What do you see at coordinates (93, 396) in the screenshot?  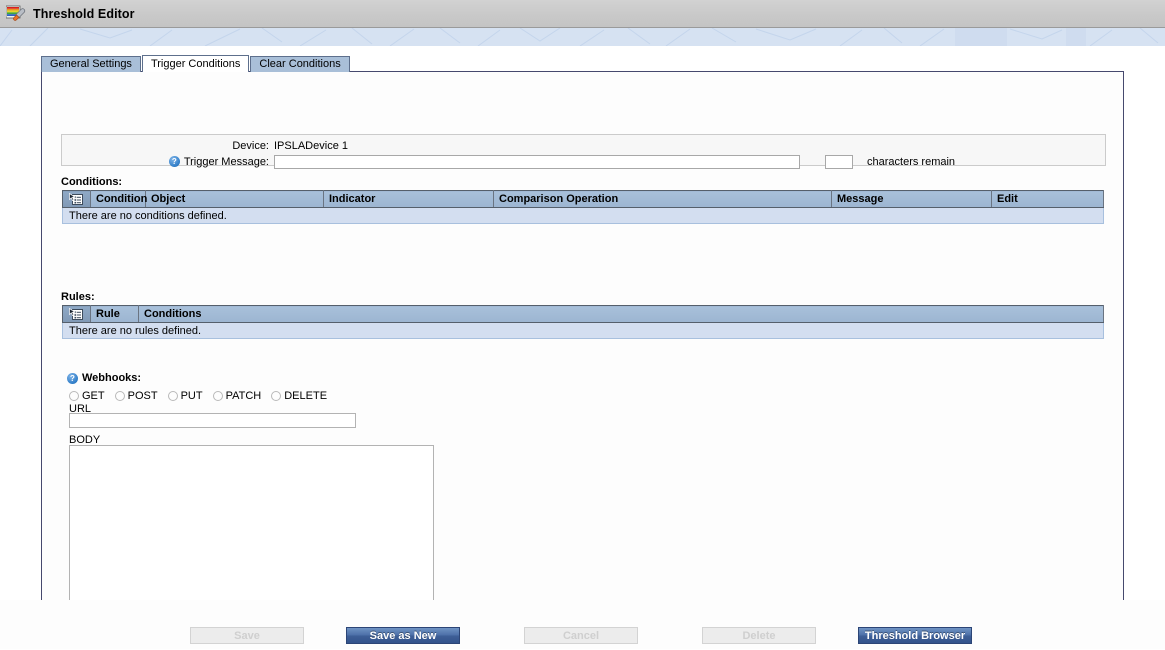 I see `radio-label-get: GET` at bounding box center [93, 396].